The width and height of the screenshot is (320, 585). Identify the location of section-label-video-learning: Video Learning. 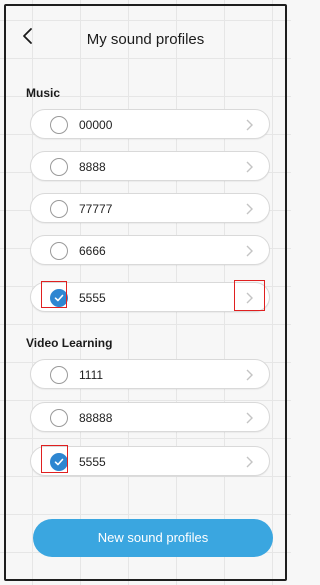
(69, 343).